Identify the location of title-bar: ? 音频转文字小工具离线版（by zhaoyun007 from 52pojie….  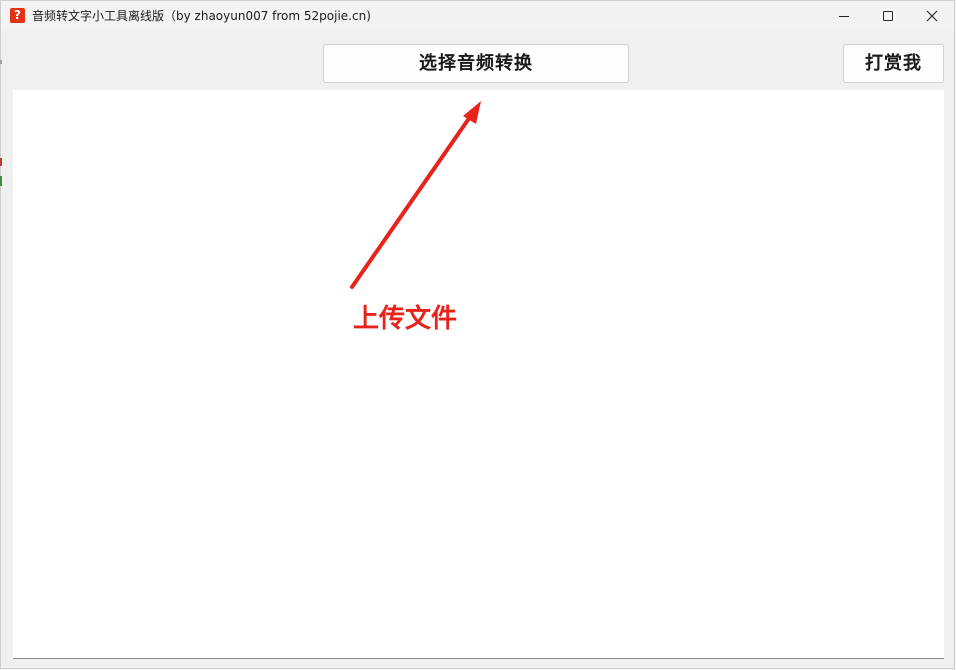
(477, 16).